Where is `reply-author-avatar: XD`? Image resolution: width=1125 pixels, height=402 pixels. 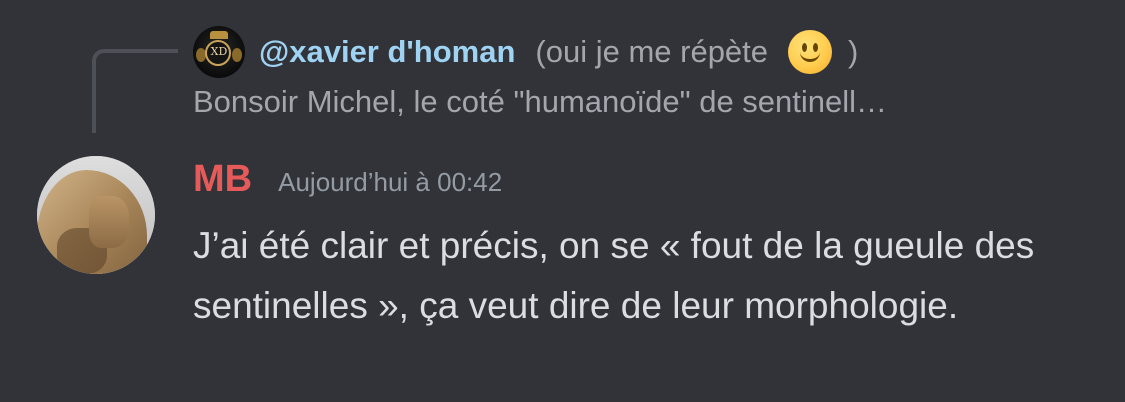 reply-author-avatar: XD is located at coordinates (219, 52).